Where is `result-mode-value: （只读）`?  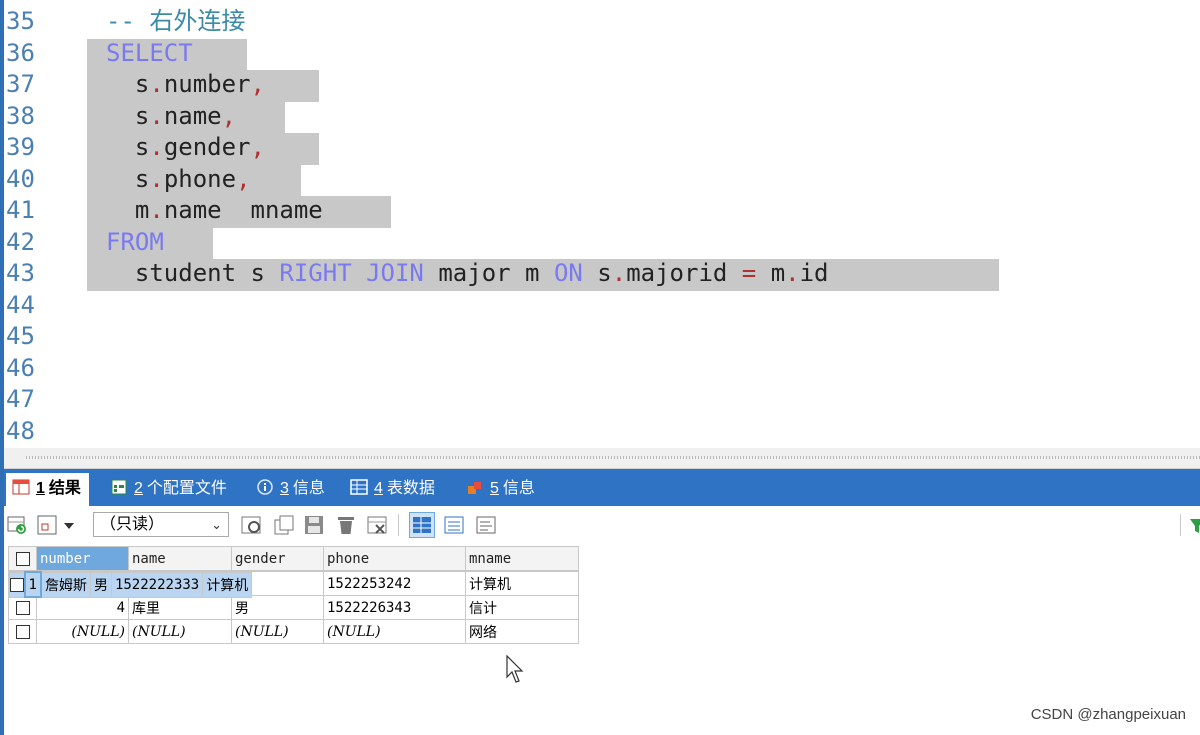
result-mode-value: （只读） is located at coordinates (132, 524).